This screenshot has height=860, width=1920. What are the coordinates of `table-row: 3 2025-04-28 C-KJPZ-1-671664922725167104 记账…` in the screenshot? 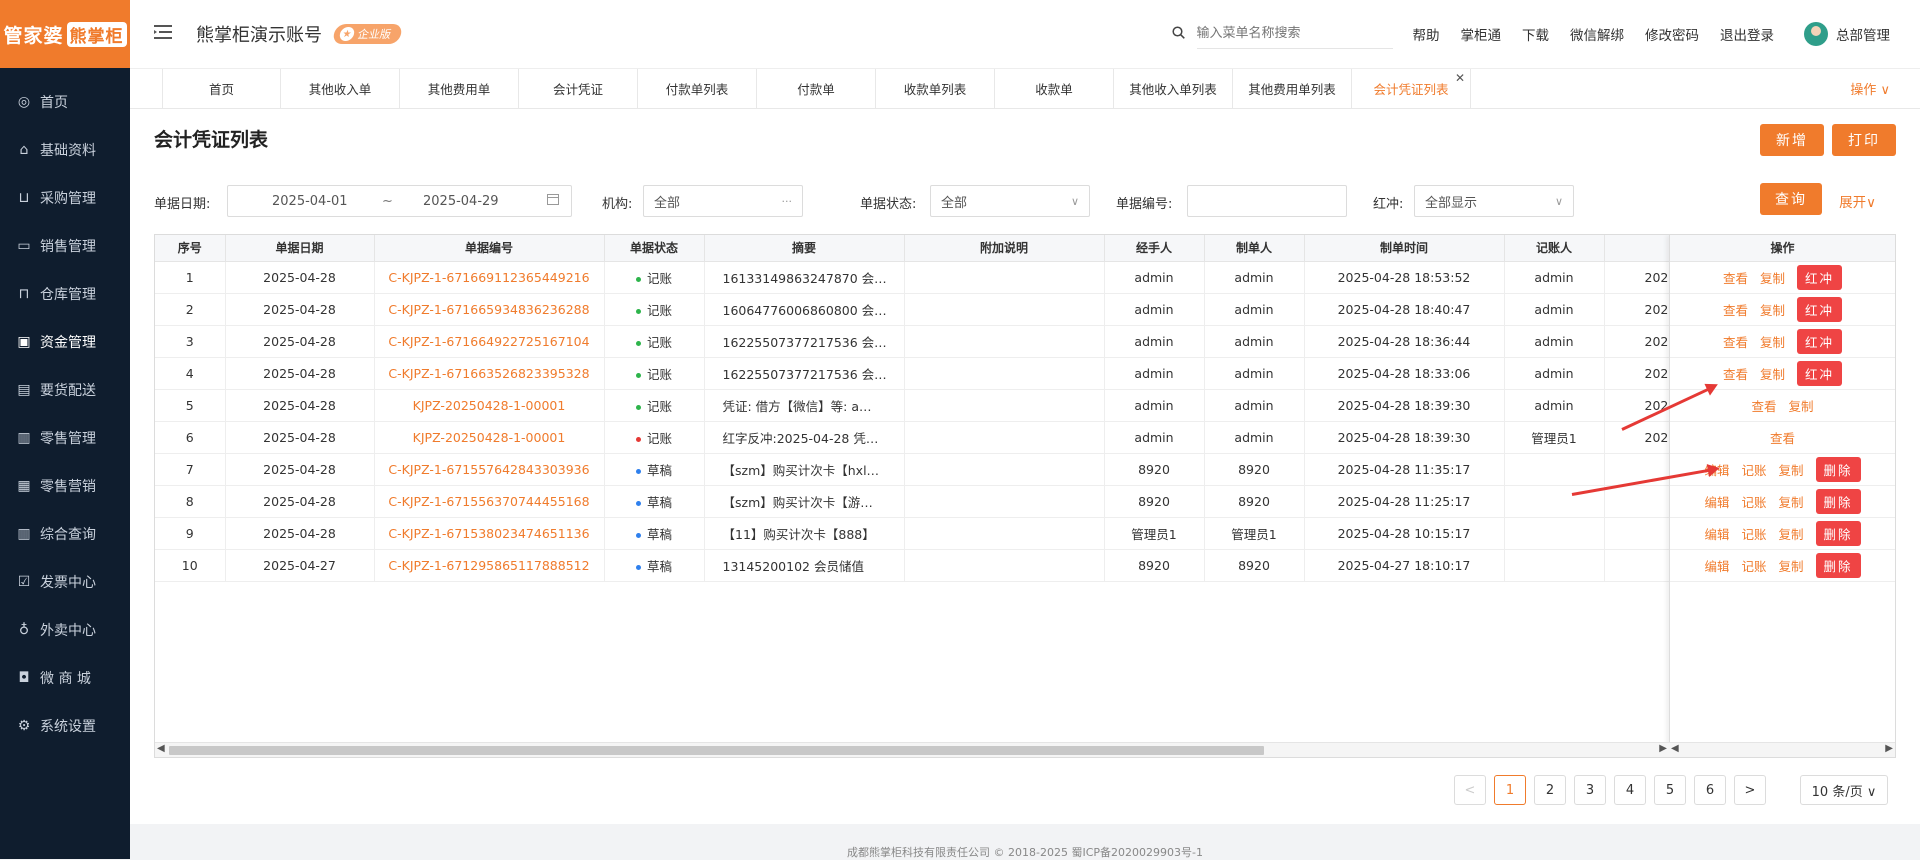 It's located at (940, 341).